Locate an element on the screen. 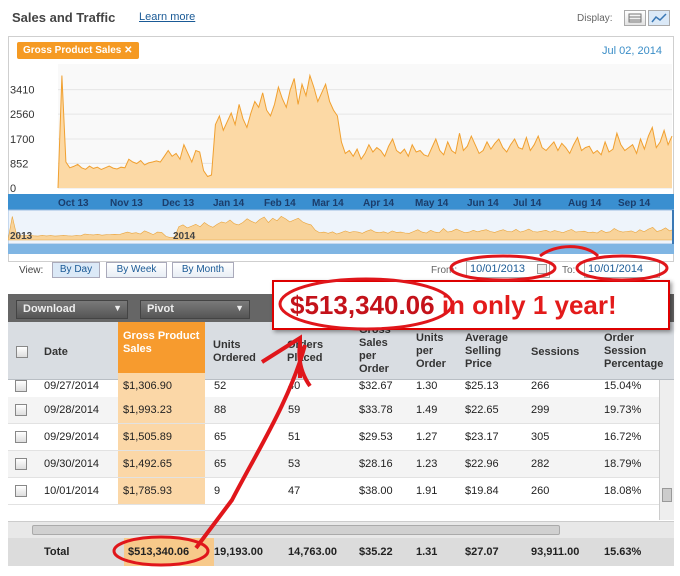 The height and width of the screenshot is (576, 680). cell-units-ordered: 52 is located at coordinates (220, 386).